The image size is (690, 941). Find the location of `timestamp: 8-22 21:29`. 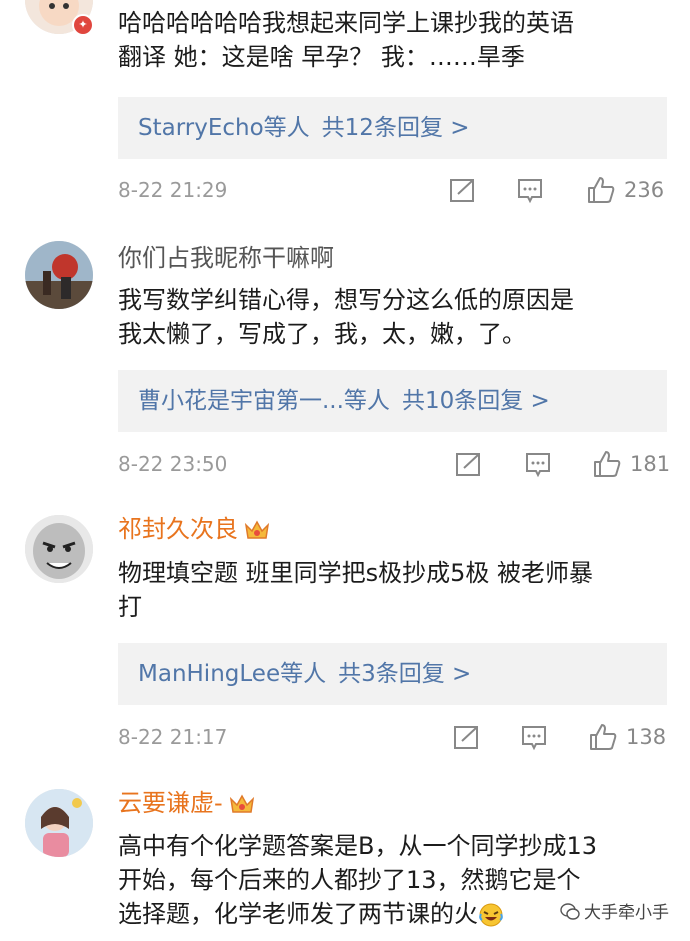

timestamp: 8-22 21:29 is located at coordinates (173, 190).